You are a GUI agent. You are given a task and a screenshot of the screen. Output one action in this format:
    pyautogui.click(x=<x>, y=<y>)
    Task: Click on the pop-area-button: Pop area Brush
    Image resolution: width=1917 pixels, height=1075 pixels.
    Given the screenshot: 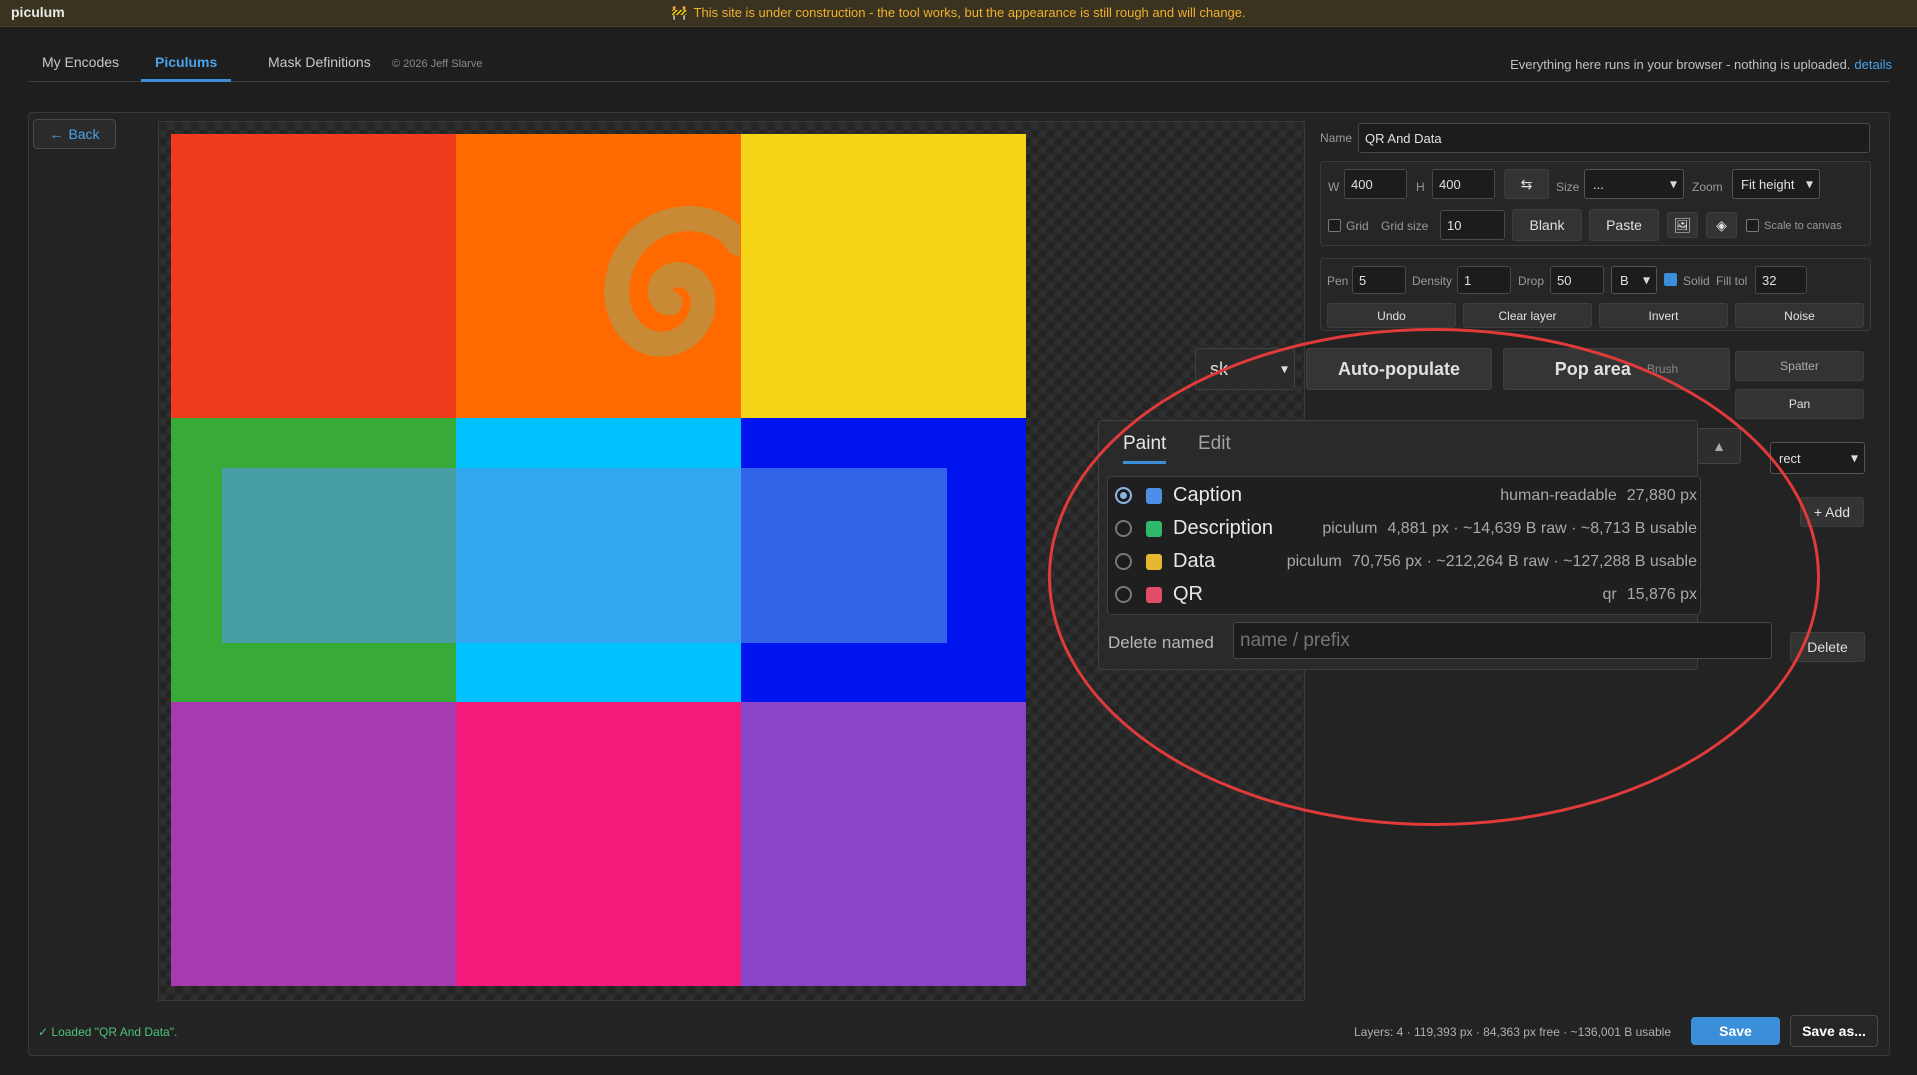 What is the action you would take?
    pyautogui.click(x=1616, y=369)
    